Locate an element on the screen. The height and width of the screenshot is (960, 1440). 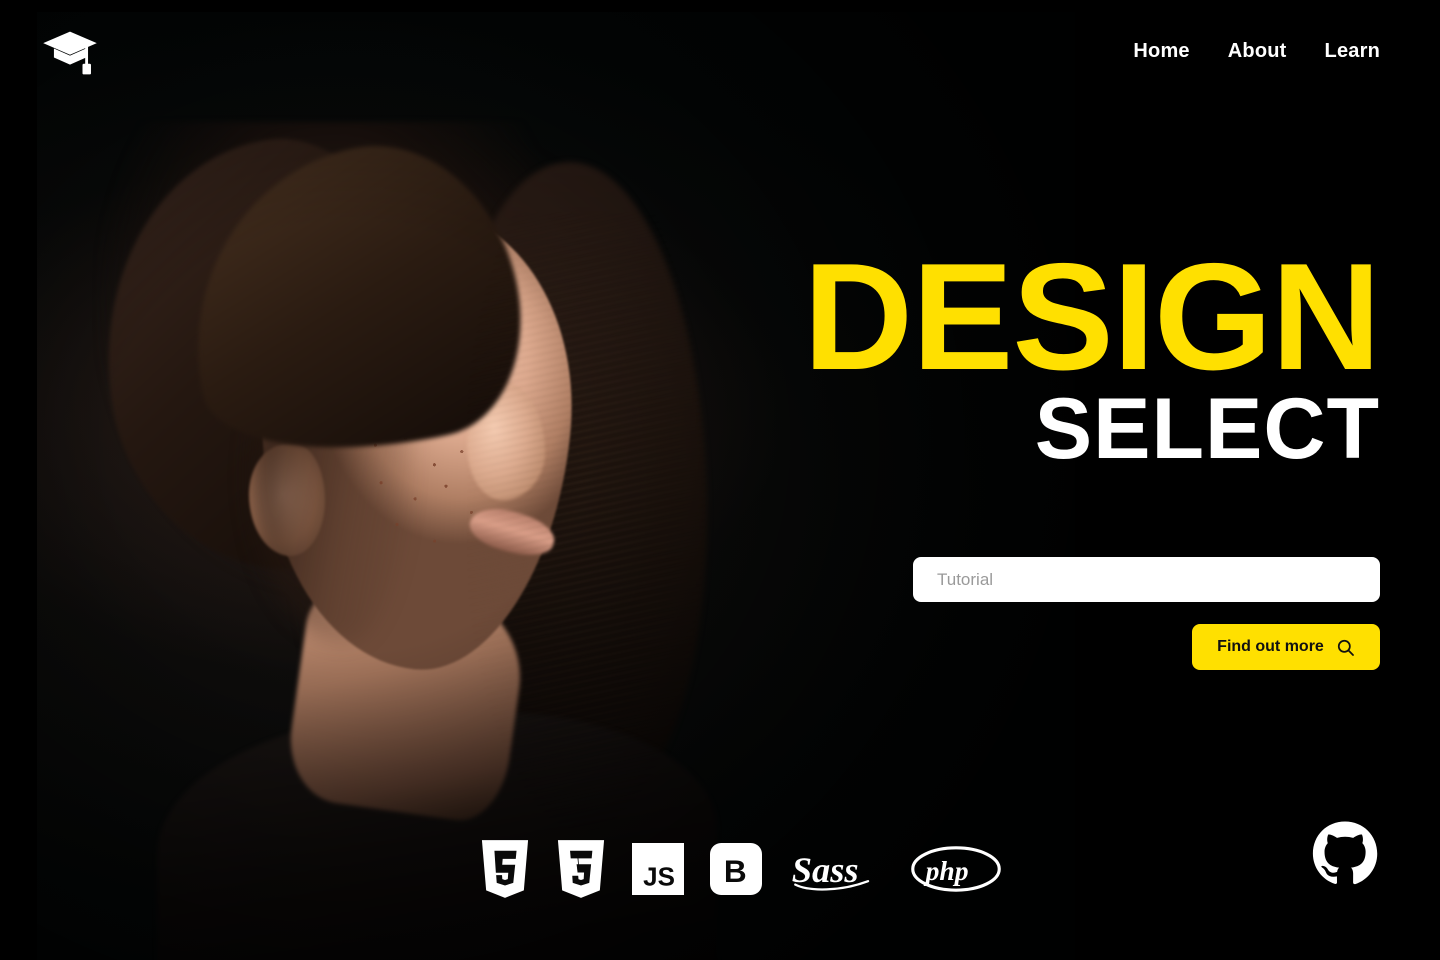
svg-text: Sass is located at coordinates (825, 870).